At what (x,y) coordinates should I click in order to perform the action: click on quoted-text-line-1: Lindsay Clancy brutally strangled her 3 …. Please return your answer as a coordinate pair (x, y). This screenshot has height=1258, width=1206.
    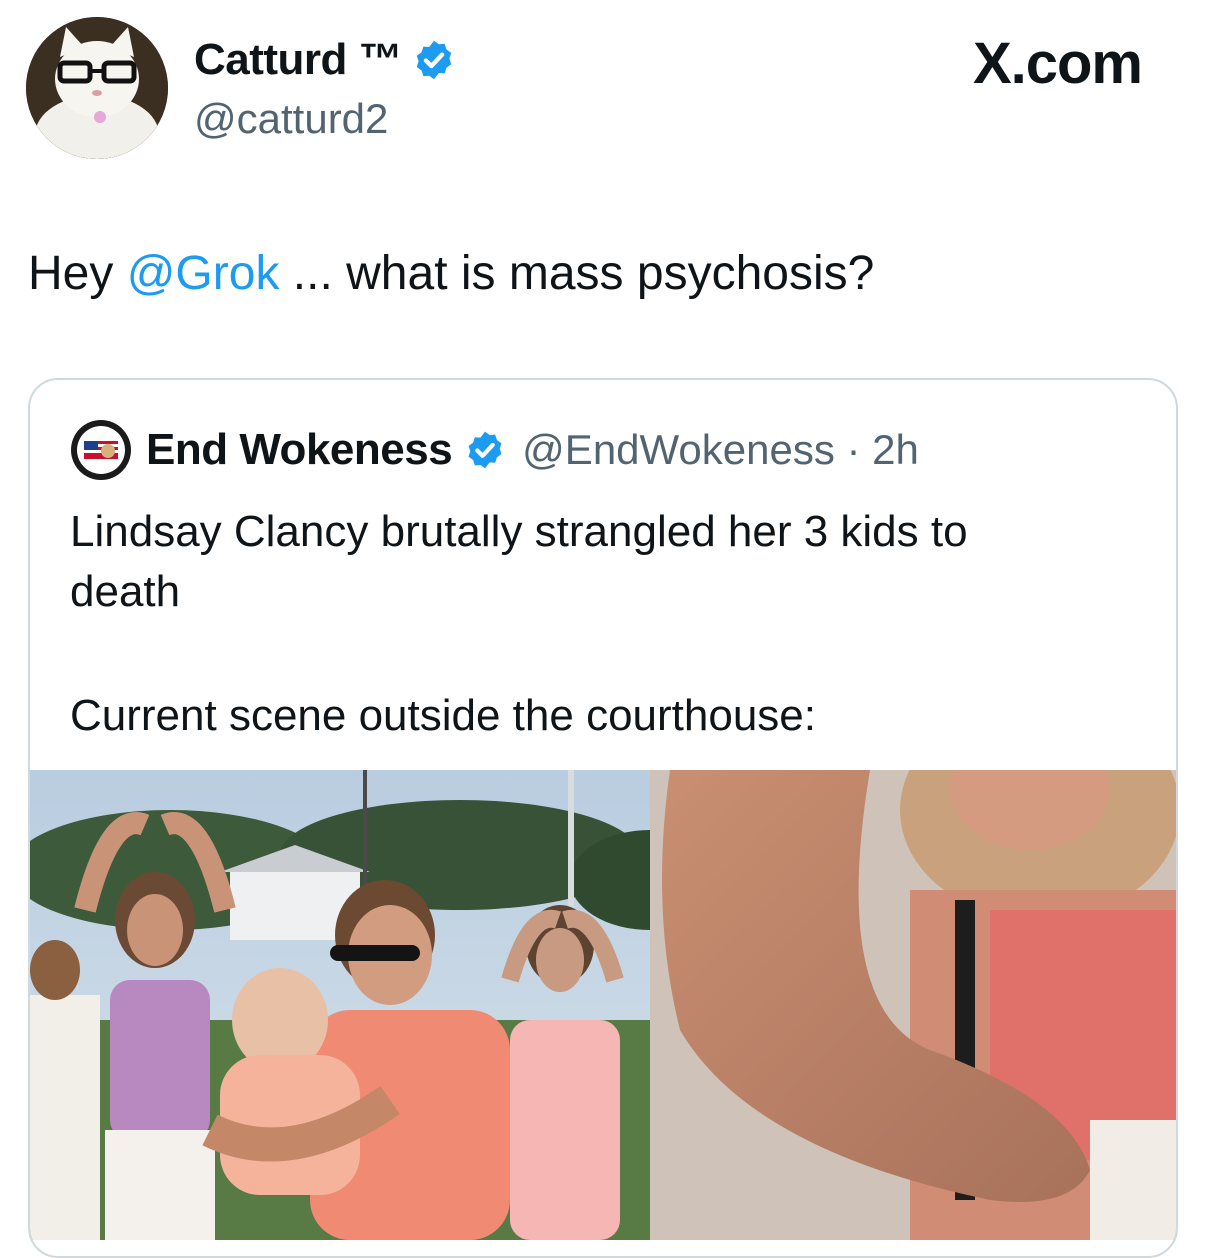
    Looking at the image, I should click on (519, 531).